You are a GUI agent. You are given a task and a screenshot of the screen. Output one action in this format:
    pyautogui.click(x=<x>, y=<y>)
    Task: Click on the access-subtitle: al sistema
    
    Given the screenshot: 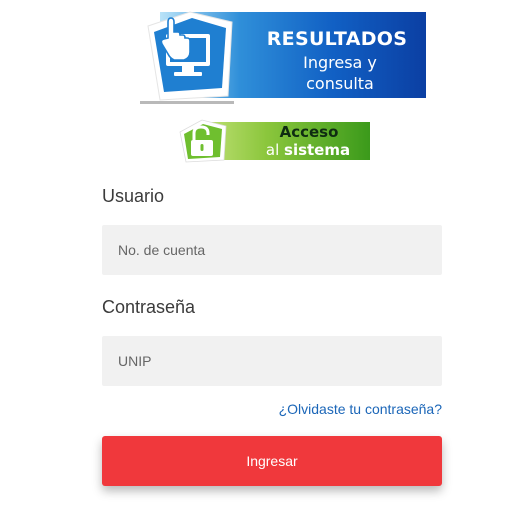 What is the action you would take?
    pyautogui.click(x=308, y=150)
    